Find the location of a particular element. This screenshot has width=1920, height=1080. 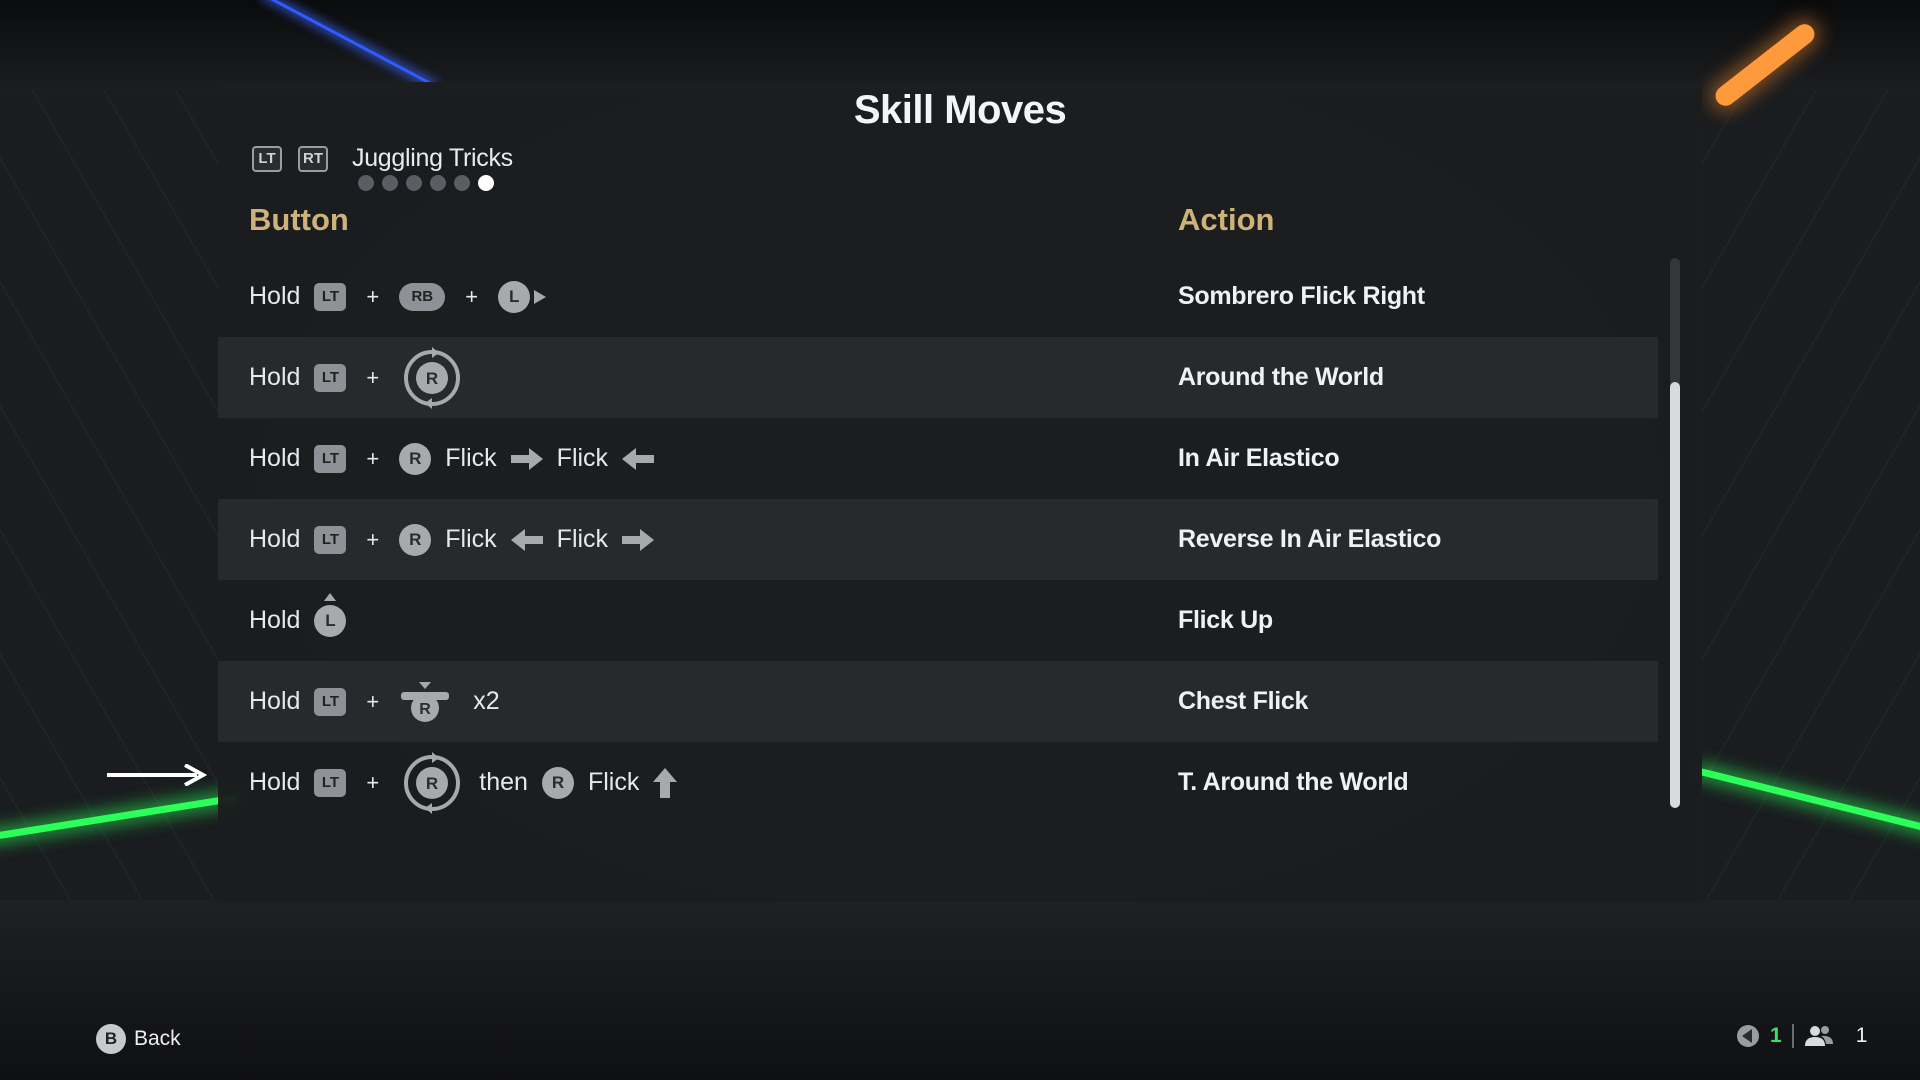

action-name: T. Around the World is located at coordinates (1293, 782).